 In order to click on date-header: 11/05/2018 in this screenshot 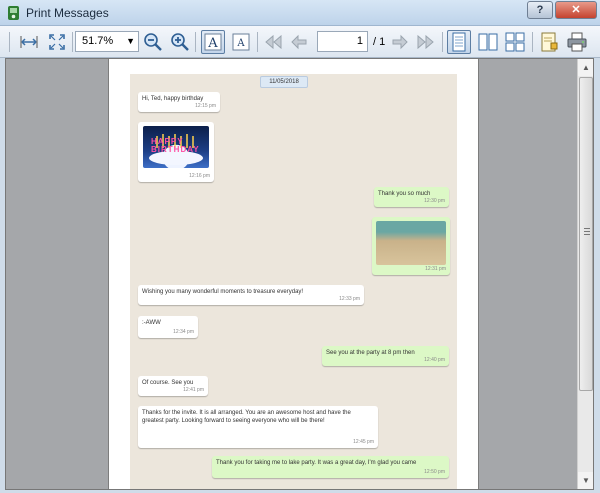, I will do `click(284, 82)`.